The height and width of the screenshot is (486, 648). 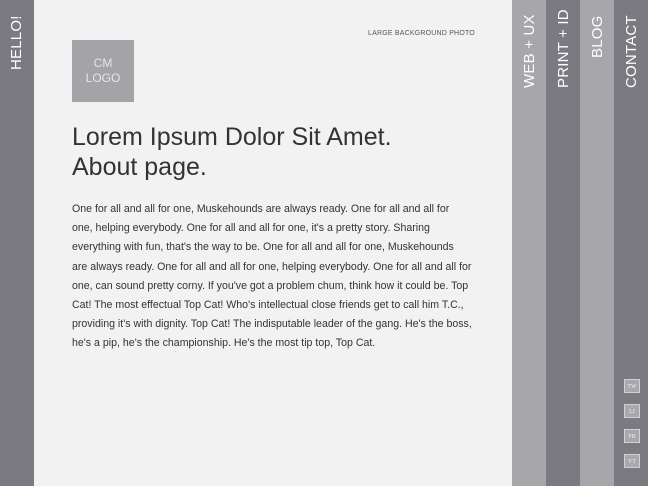 What do you see at coordinates (17, 243) in the screenshot?
I see `hello-sidebar: HELLO!` at bounding box center [17, 243].